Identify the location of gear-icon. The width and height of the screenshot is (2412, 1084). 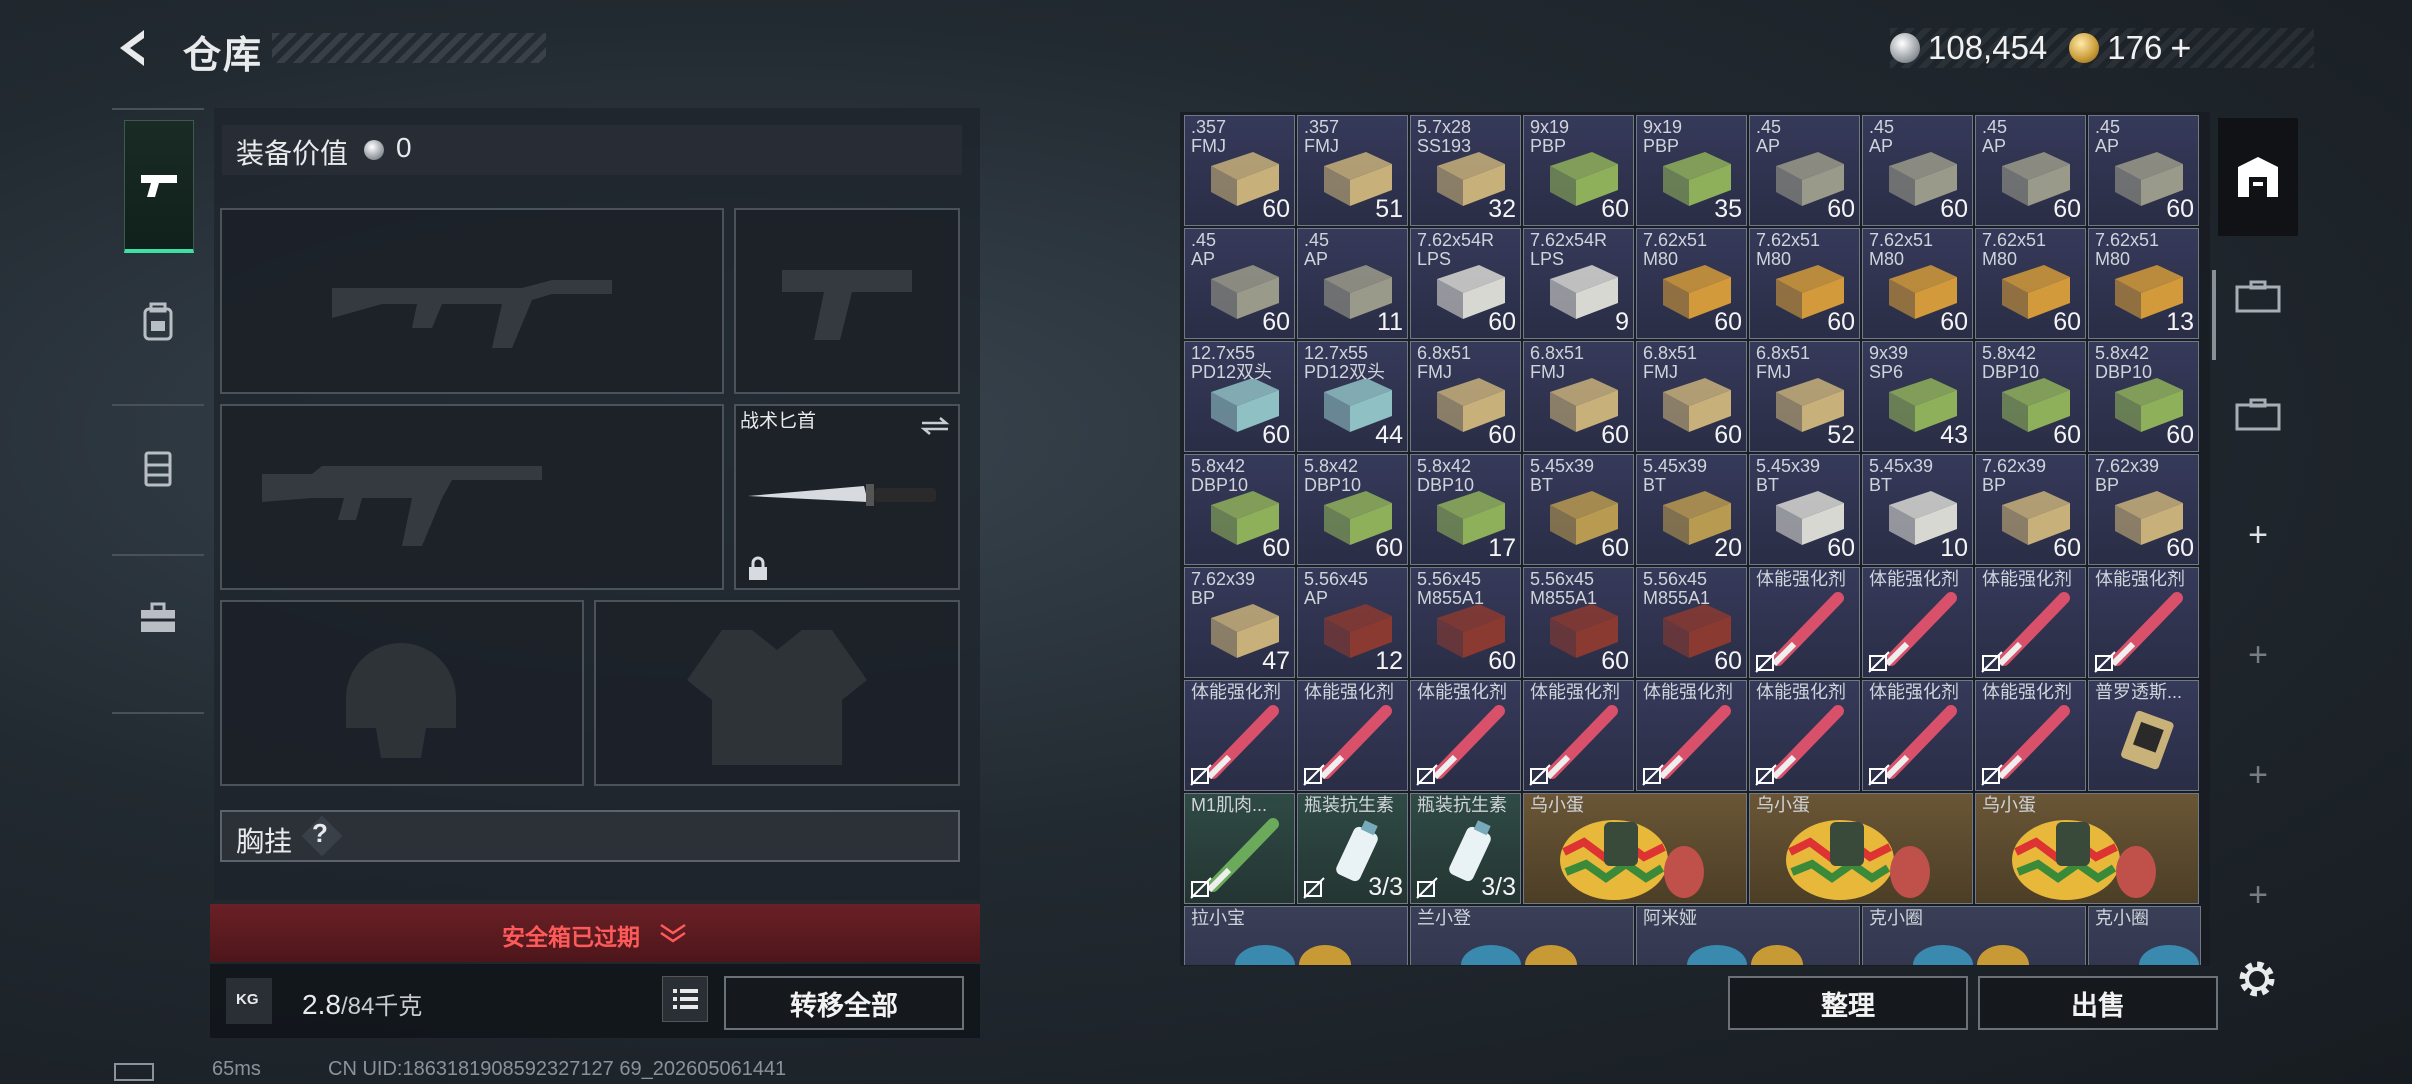
(2257, 979).